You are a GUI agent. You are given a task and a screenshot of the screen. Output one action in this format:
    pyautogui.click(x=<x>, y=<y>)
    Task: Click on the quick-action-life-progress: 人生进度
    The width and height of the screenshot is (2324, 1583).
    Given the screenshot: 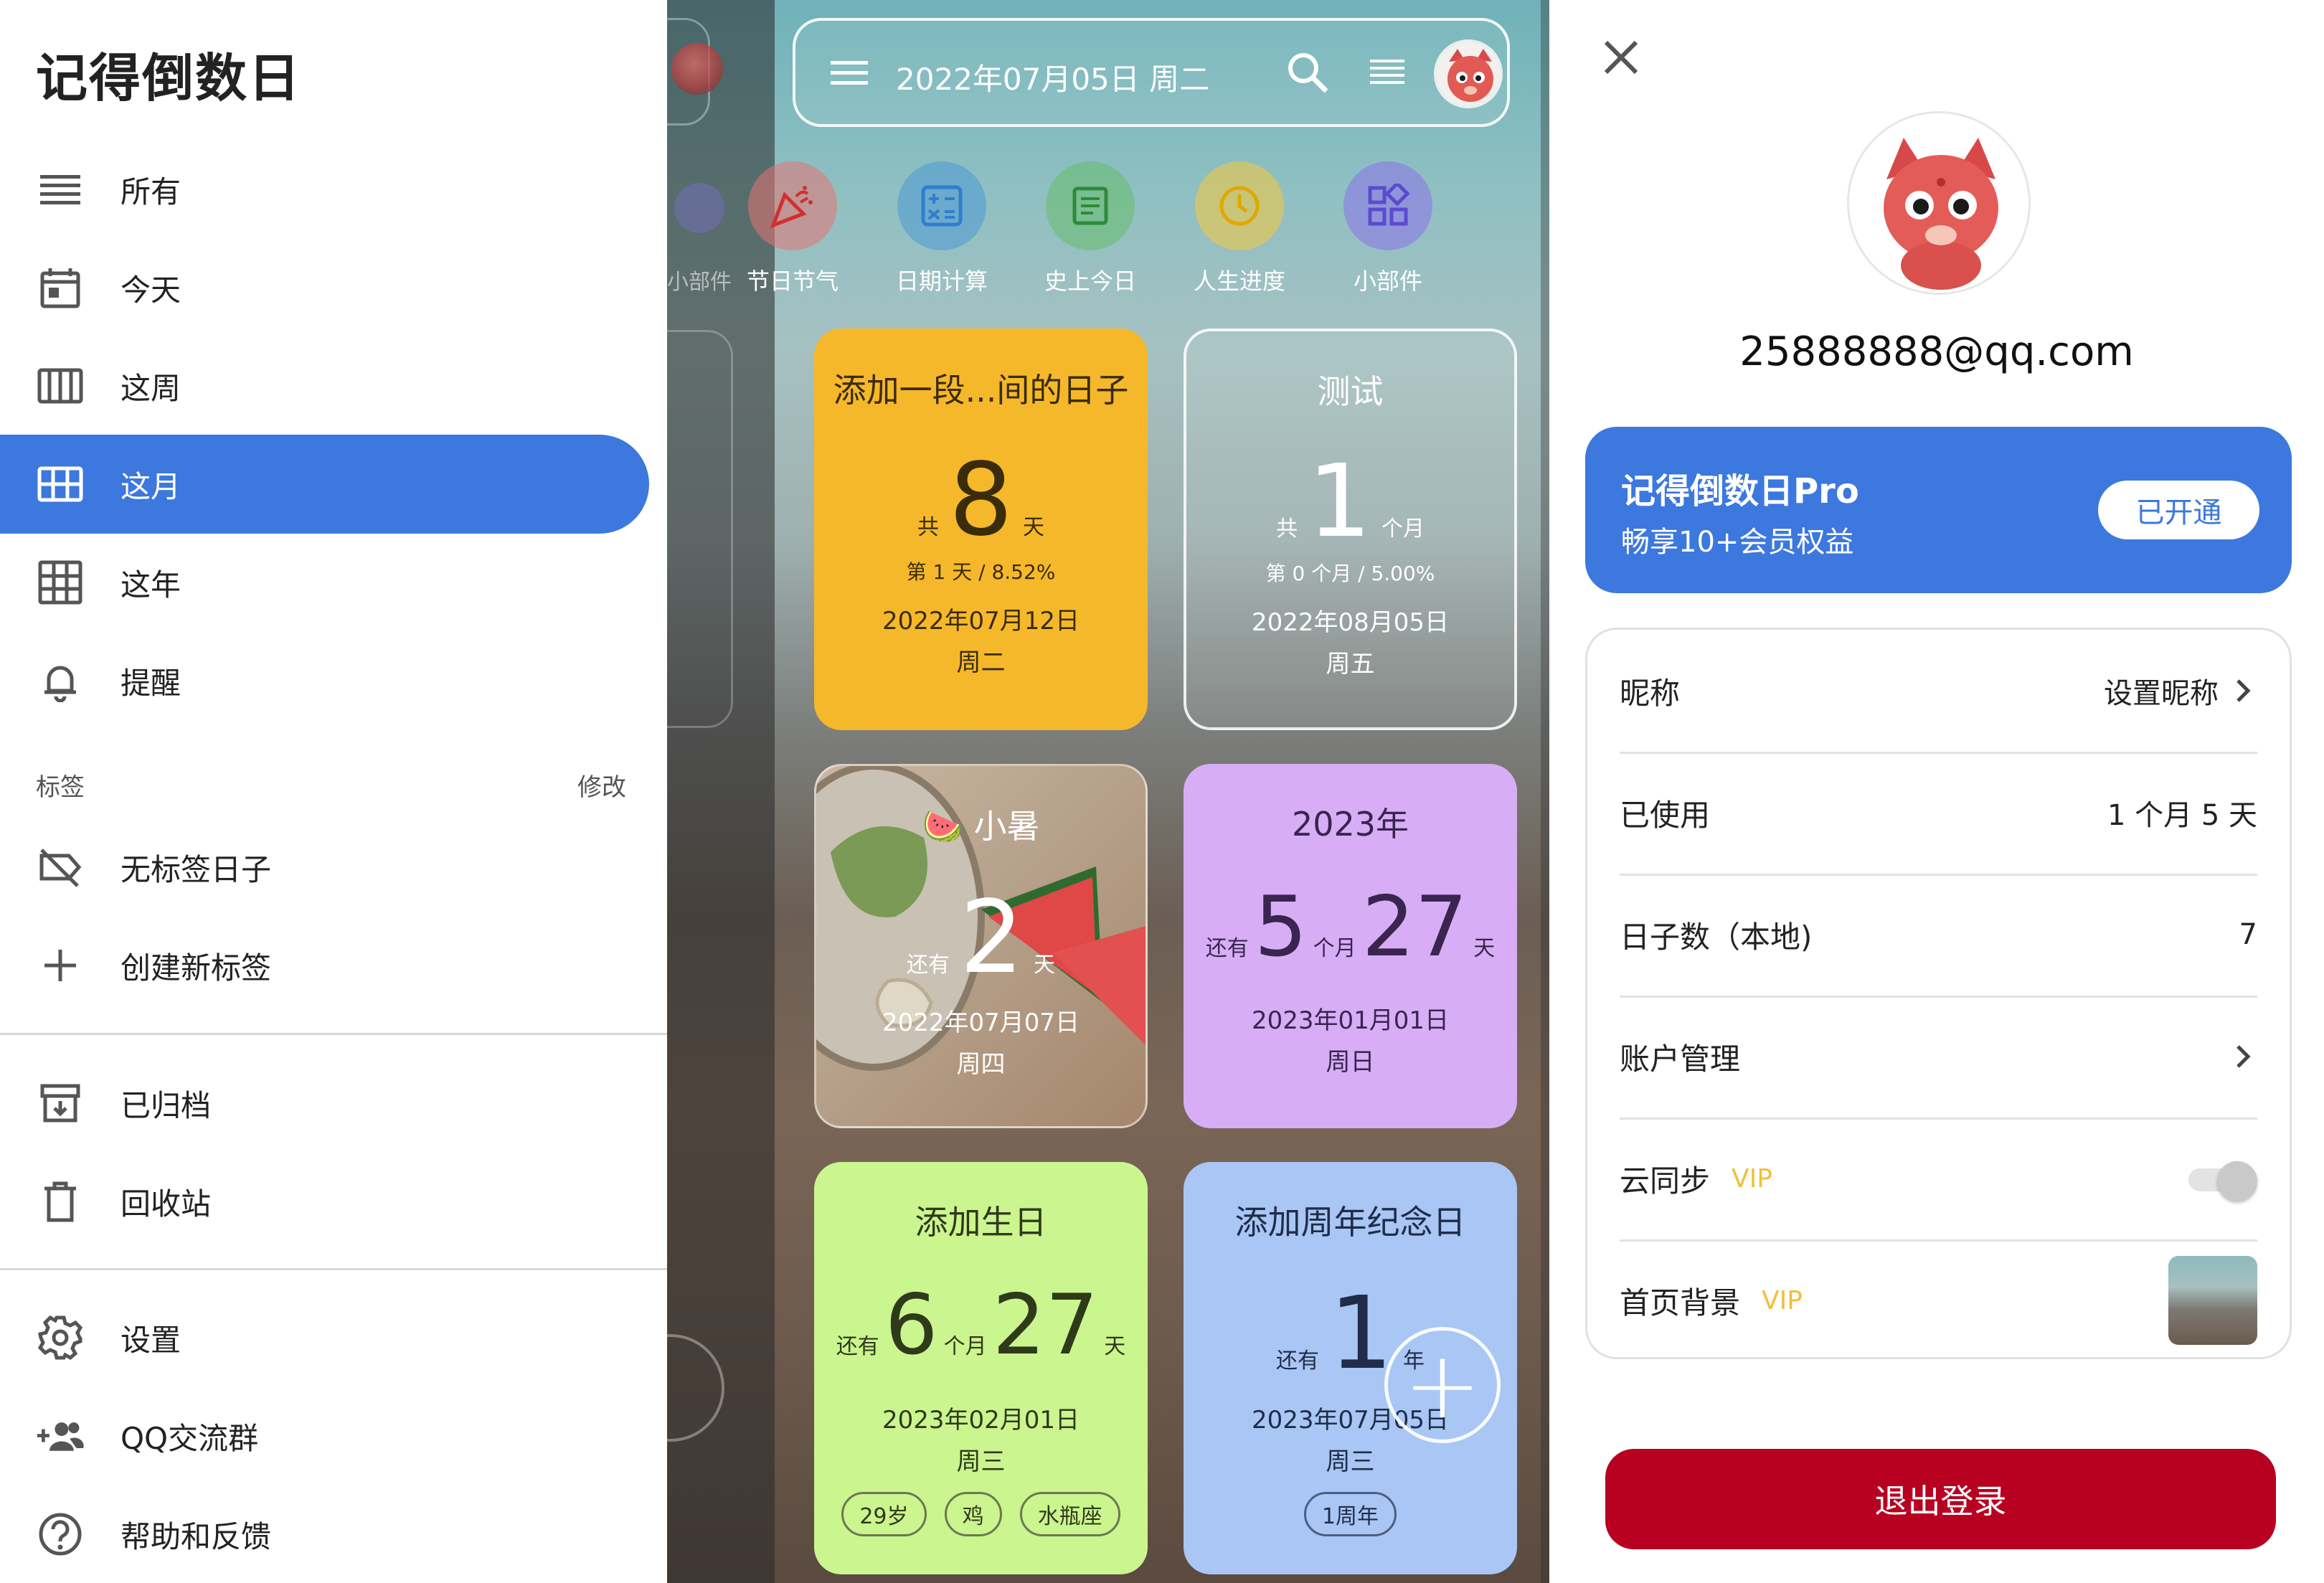 What is the action you would take?
    pyautogui.click(x=1239, y=228)
    